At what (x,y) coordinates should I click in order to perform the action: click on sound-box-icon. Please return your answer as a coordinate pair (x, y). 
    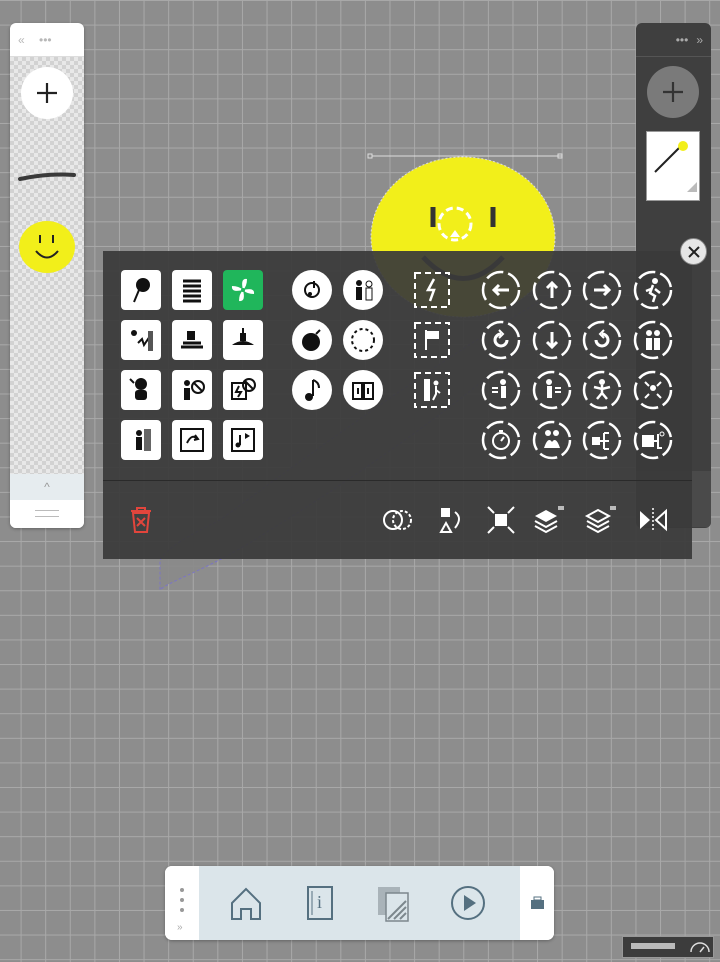
    Looking at the image, I should click on (243, 440).